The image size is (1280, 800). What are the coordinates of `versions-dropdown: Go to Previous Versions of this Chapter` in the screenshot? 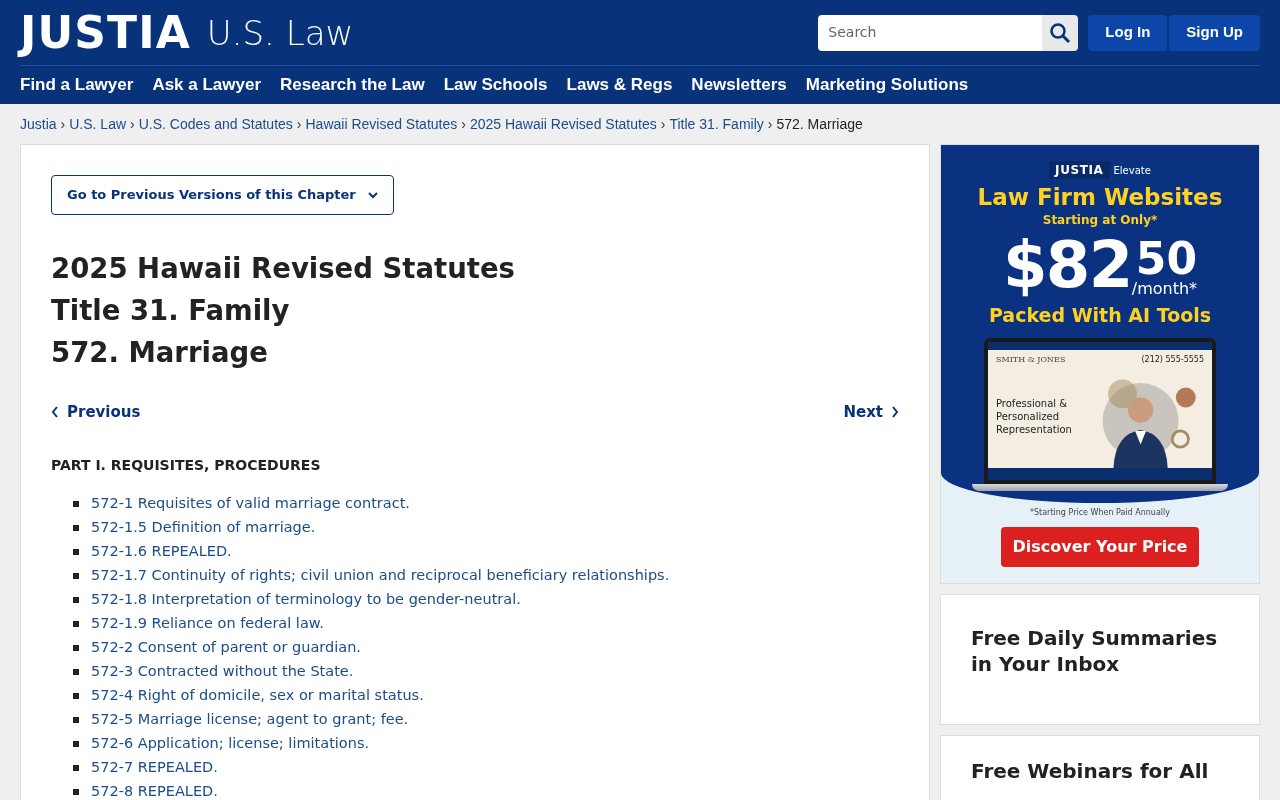 It's located at (222, 195).